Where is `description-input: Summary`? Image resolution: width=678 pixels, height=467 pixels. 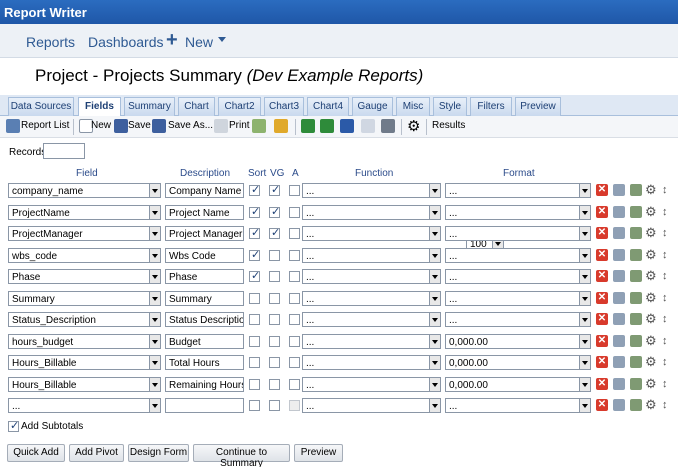 description-input: Summary is located at coordinates (204, 298).